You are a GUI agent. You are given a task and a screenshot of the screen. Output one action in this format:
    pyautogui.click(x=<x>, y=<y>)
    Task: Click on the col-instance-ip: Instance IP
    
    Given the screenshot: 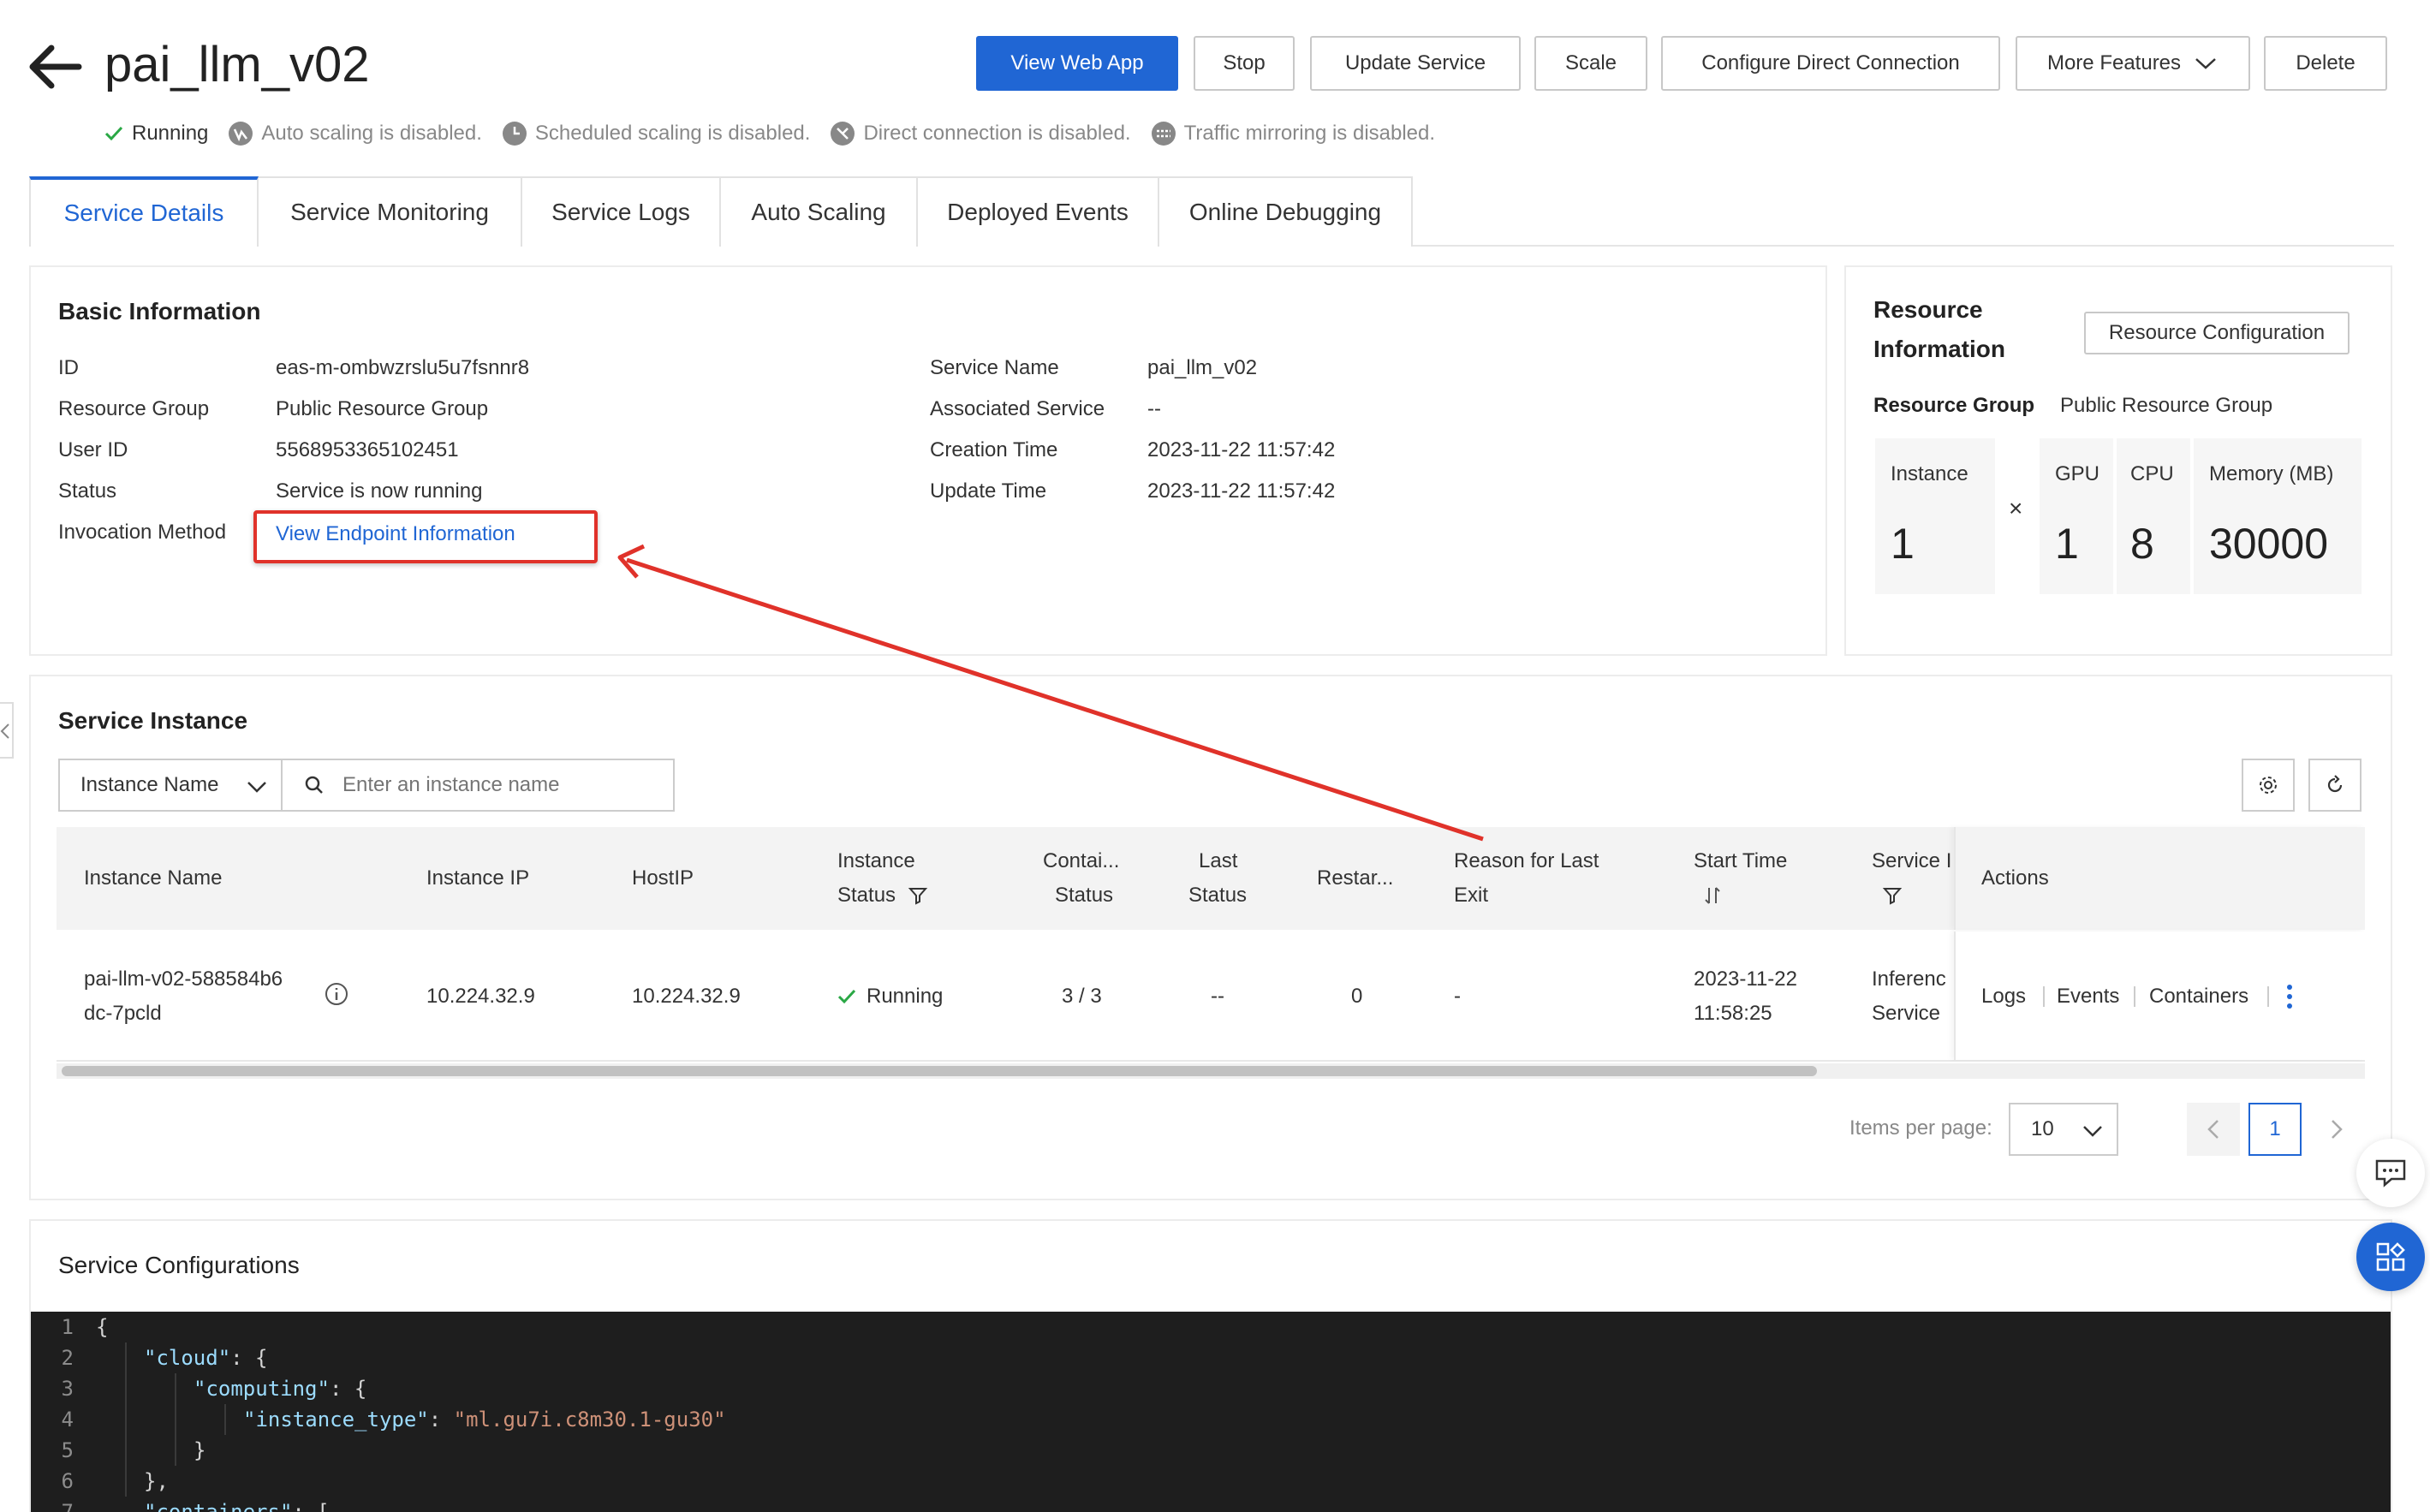 What is the action you would take?
    pyautogui.click(x=478, y=878)
    